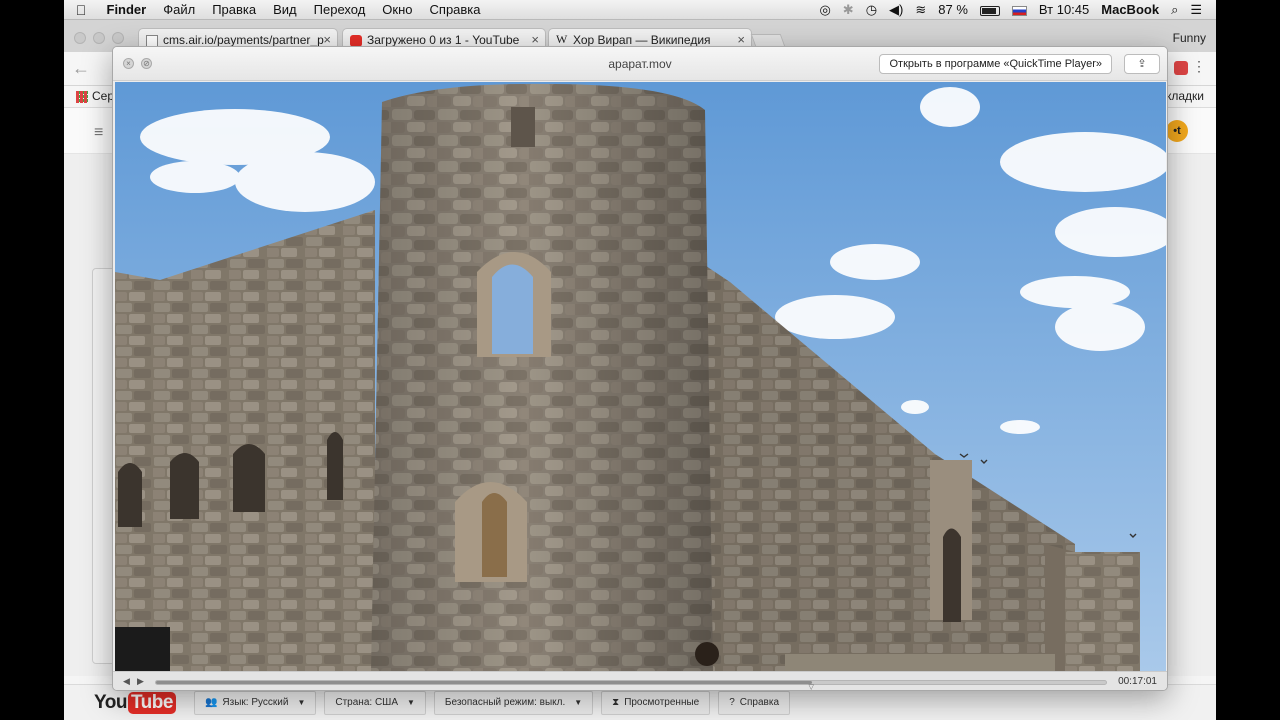  What do you see at coordinates (1130, 9) in the screenshot?
I see `menu-computer-name: MacBook` at bounding box center [1130, 9].